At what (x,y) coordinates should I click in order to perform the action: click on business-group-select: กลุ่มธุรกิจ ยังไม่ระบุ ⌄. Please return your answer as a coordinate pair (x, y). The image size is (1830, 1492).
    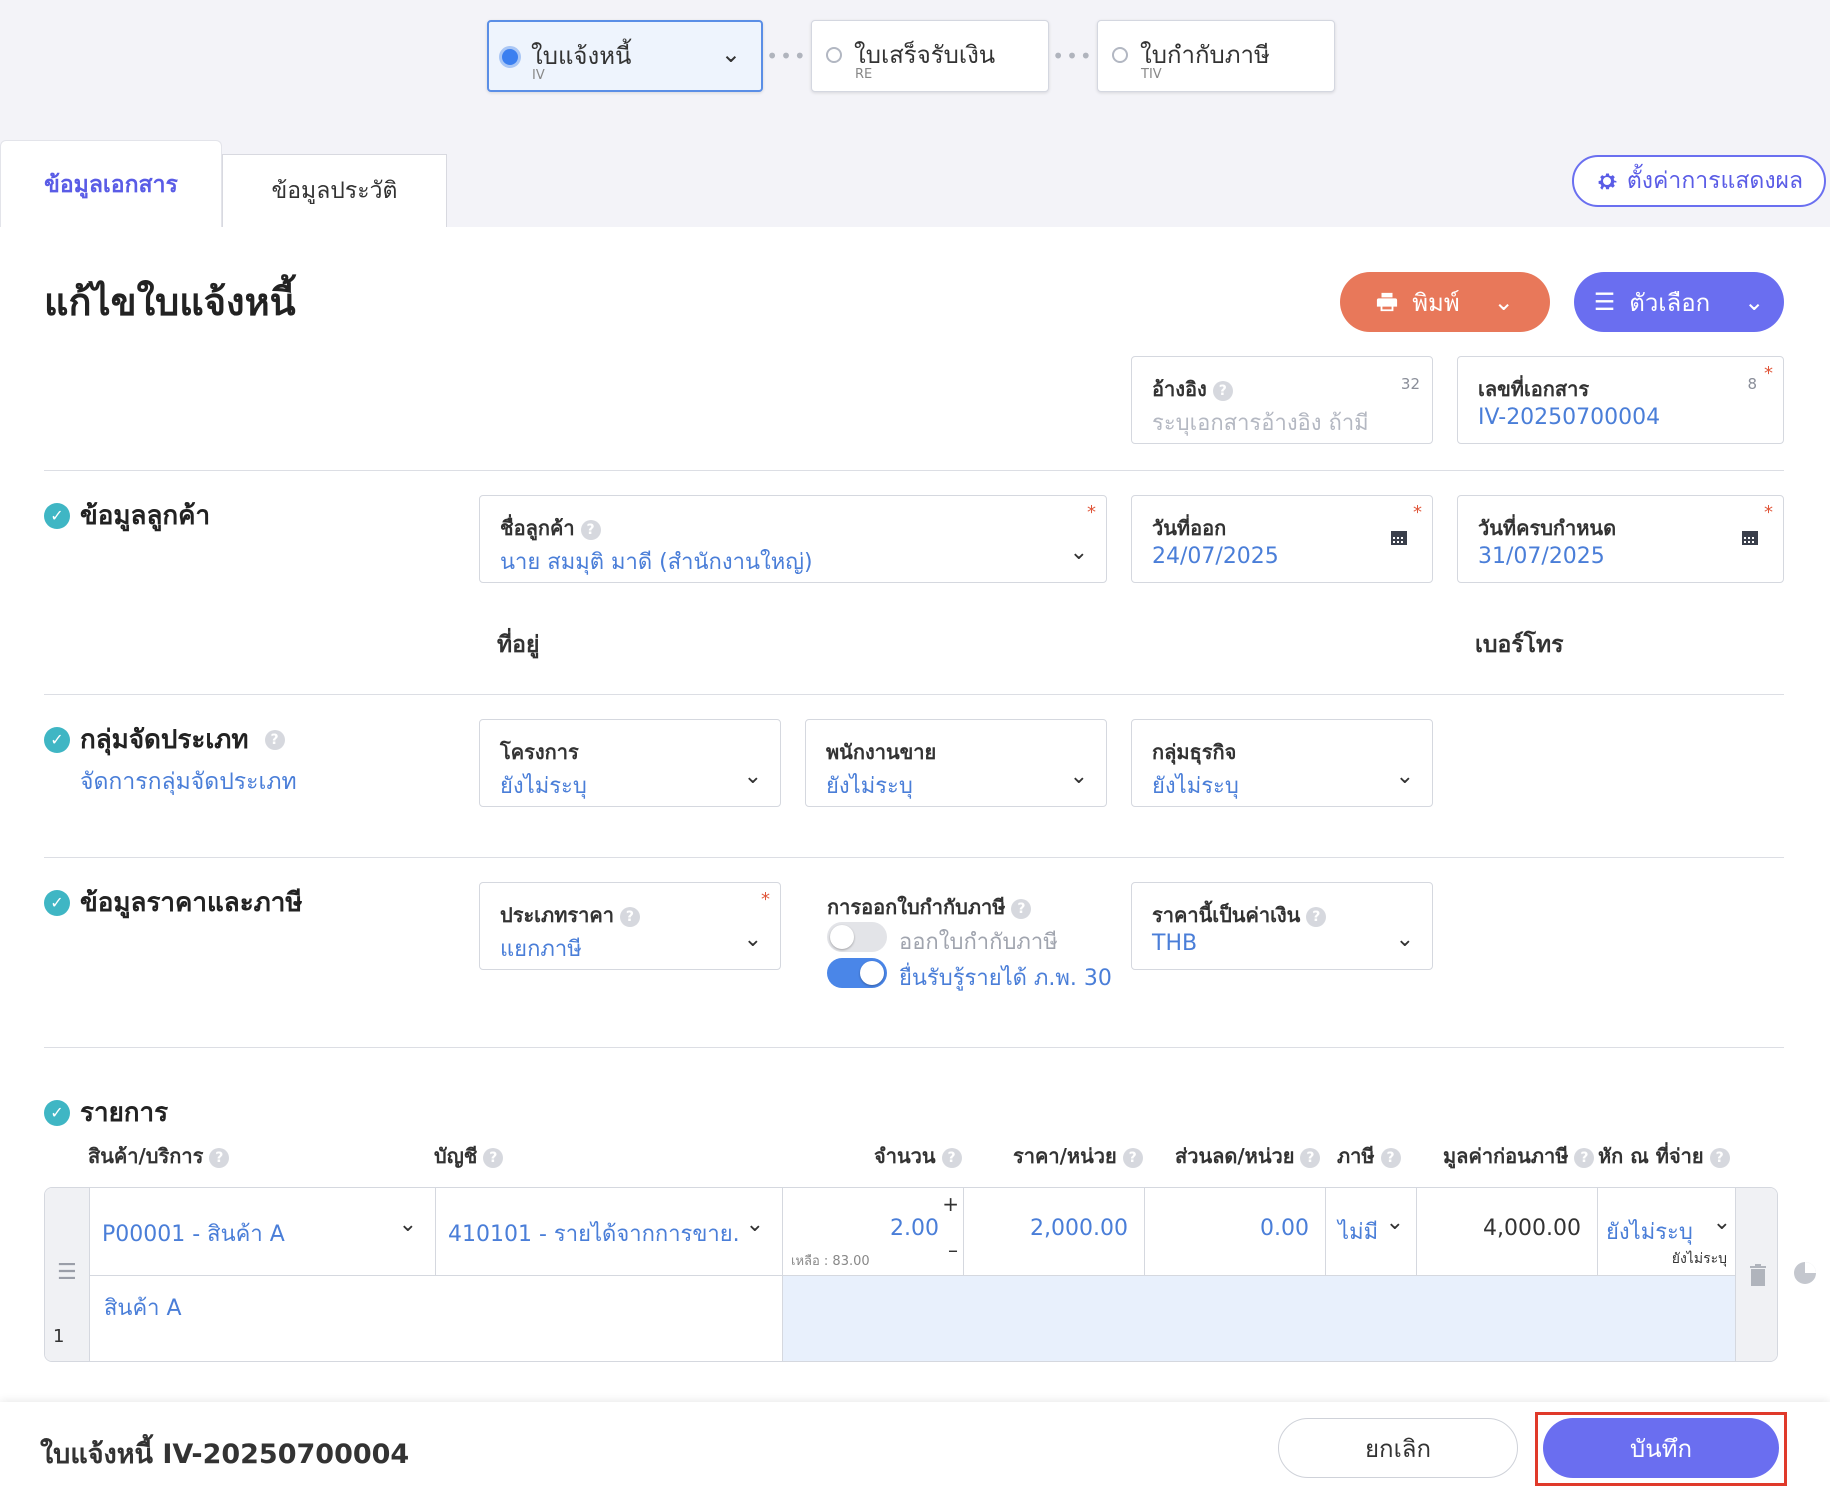
    Looking at the image, I should click on (1282, 763).